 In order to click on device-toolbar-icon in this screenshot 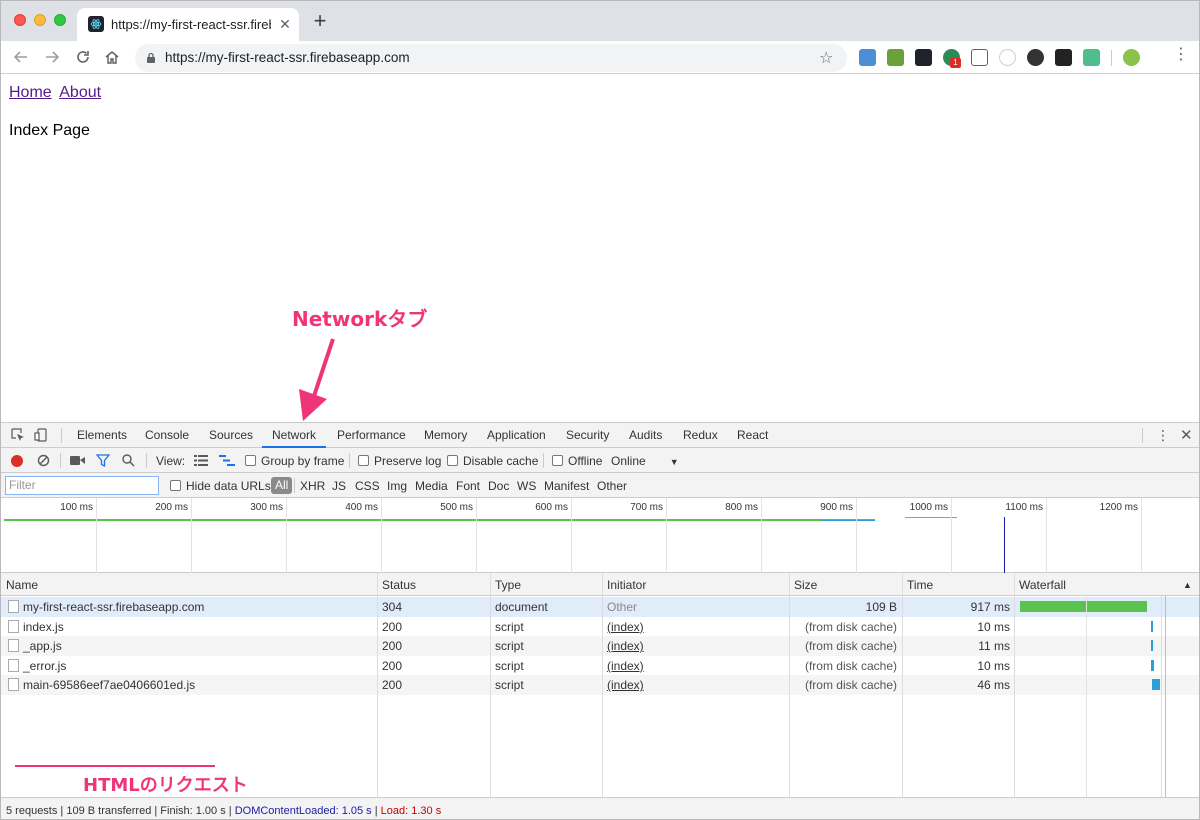, I will do `click(41, 435)`.